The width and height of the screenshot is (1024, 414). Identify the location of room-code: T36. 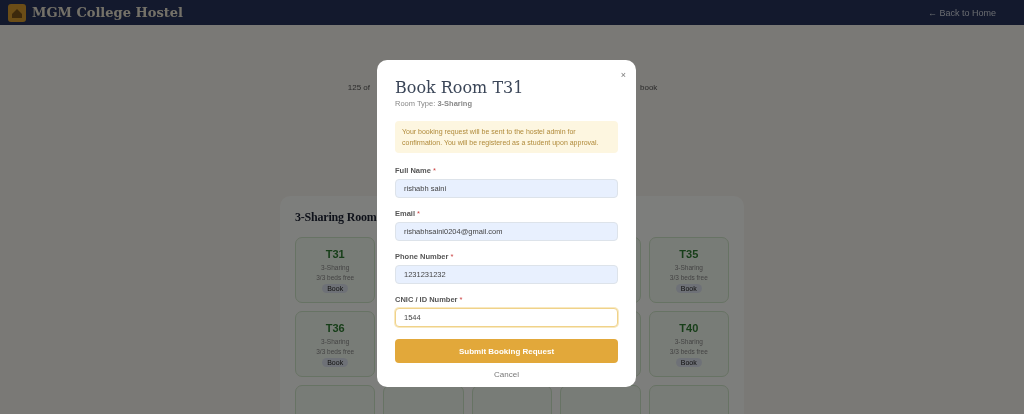
(335, 328).